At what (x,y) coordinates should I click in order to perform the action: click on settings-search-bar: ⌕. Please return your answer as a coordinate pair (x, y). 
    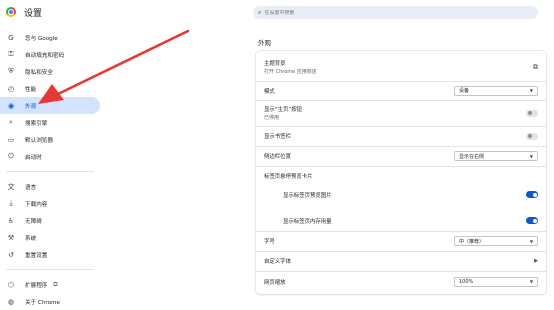
    Looking at the image, I should click on (395, 12).